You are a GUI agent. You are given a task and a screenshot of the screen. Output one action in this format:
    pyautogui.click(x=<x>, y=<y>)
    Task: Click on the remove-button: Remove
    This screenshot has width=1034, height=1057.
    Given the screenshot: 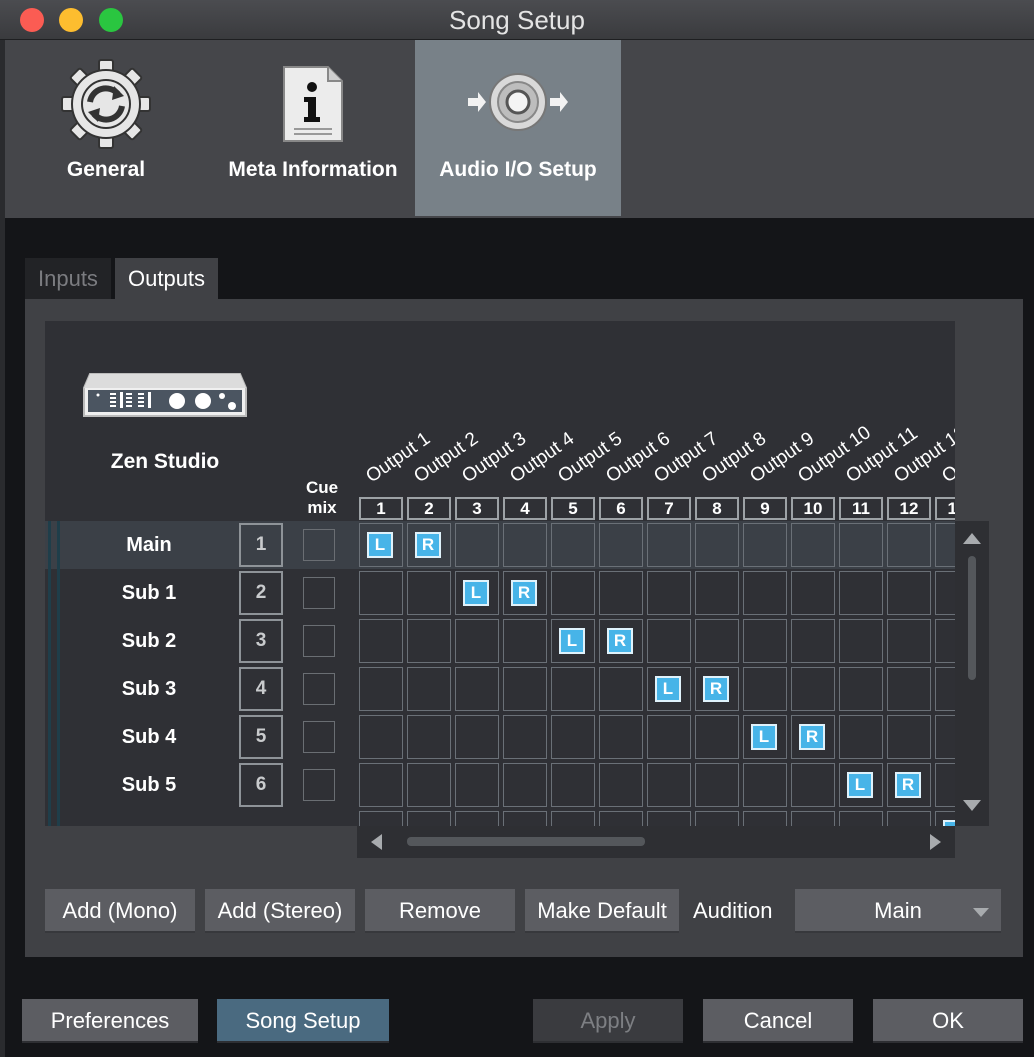 What is the action you would take?
    pyautogui.click(x=440, y=911)
    